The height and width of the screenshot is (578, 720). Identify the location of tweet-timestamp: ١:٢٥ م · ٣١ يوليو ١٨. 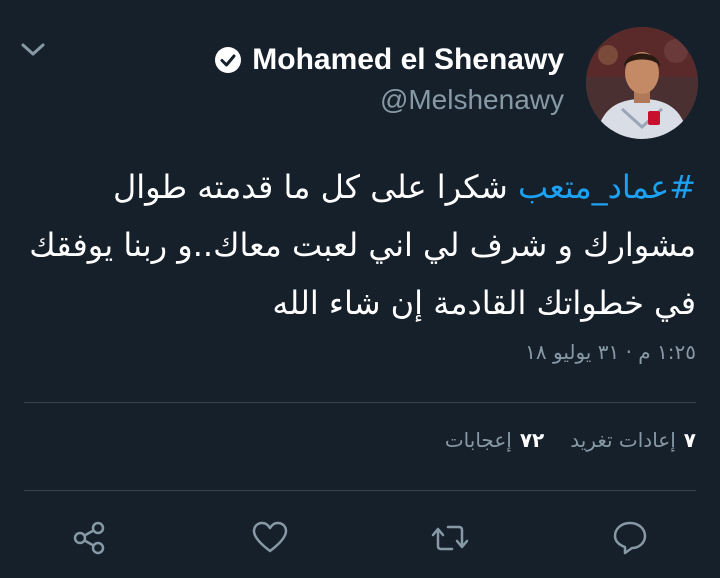
(610, 352).